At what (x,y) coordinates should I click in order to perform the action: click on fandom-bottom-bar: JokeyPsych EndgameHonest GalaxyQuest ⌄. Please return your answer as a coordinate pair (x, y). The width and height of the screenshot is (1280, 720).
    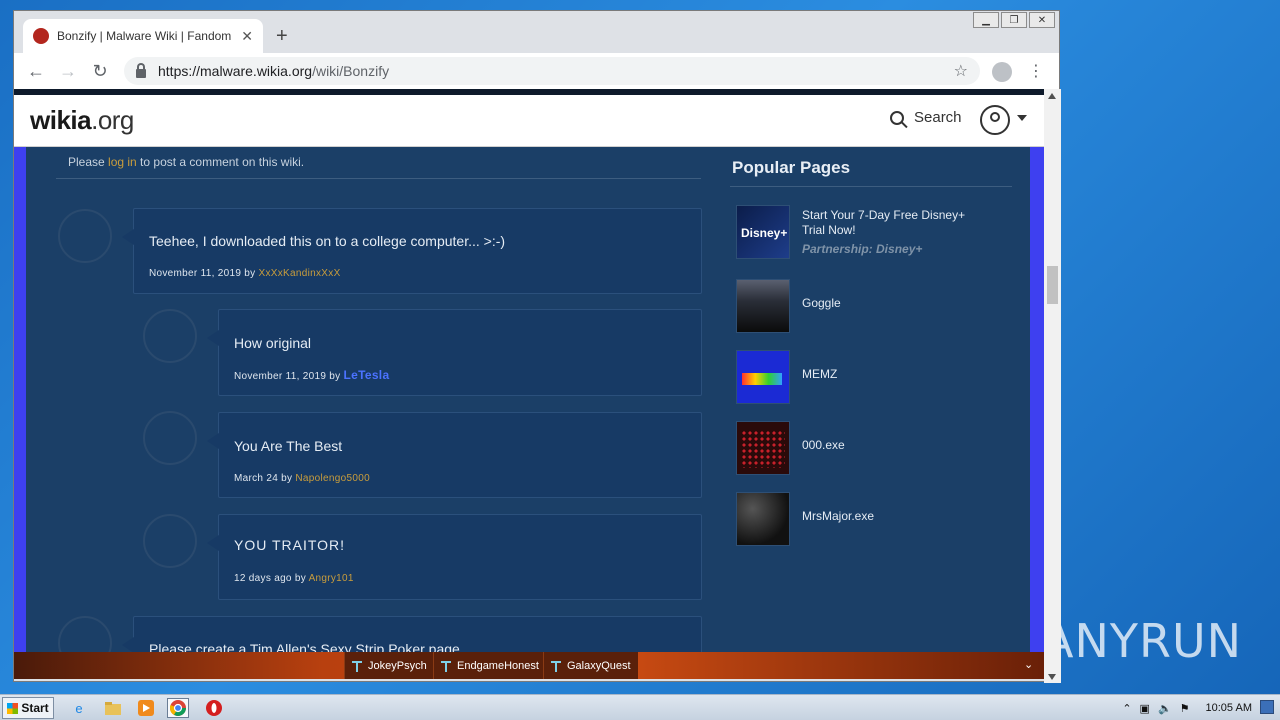
    Looking at the image, I should click on (529, 665).